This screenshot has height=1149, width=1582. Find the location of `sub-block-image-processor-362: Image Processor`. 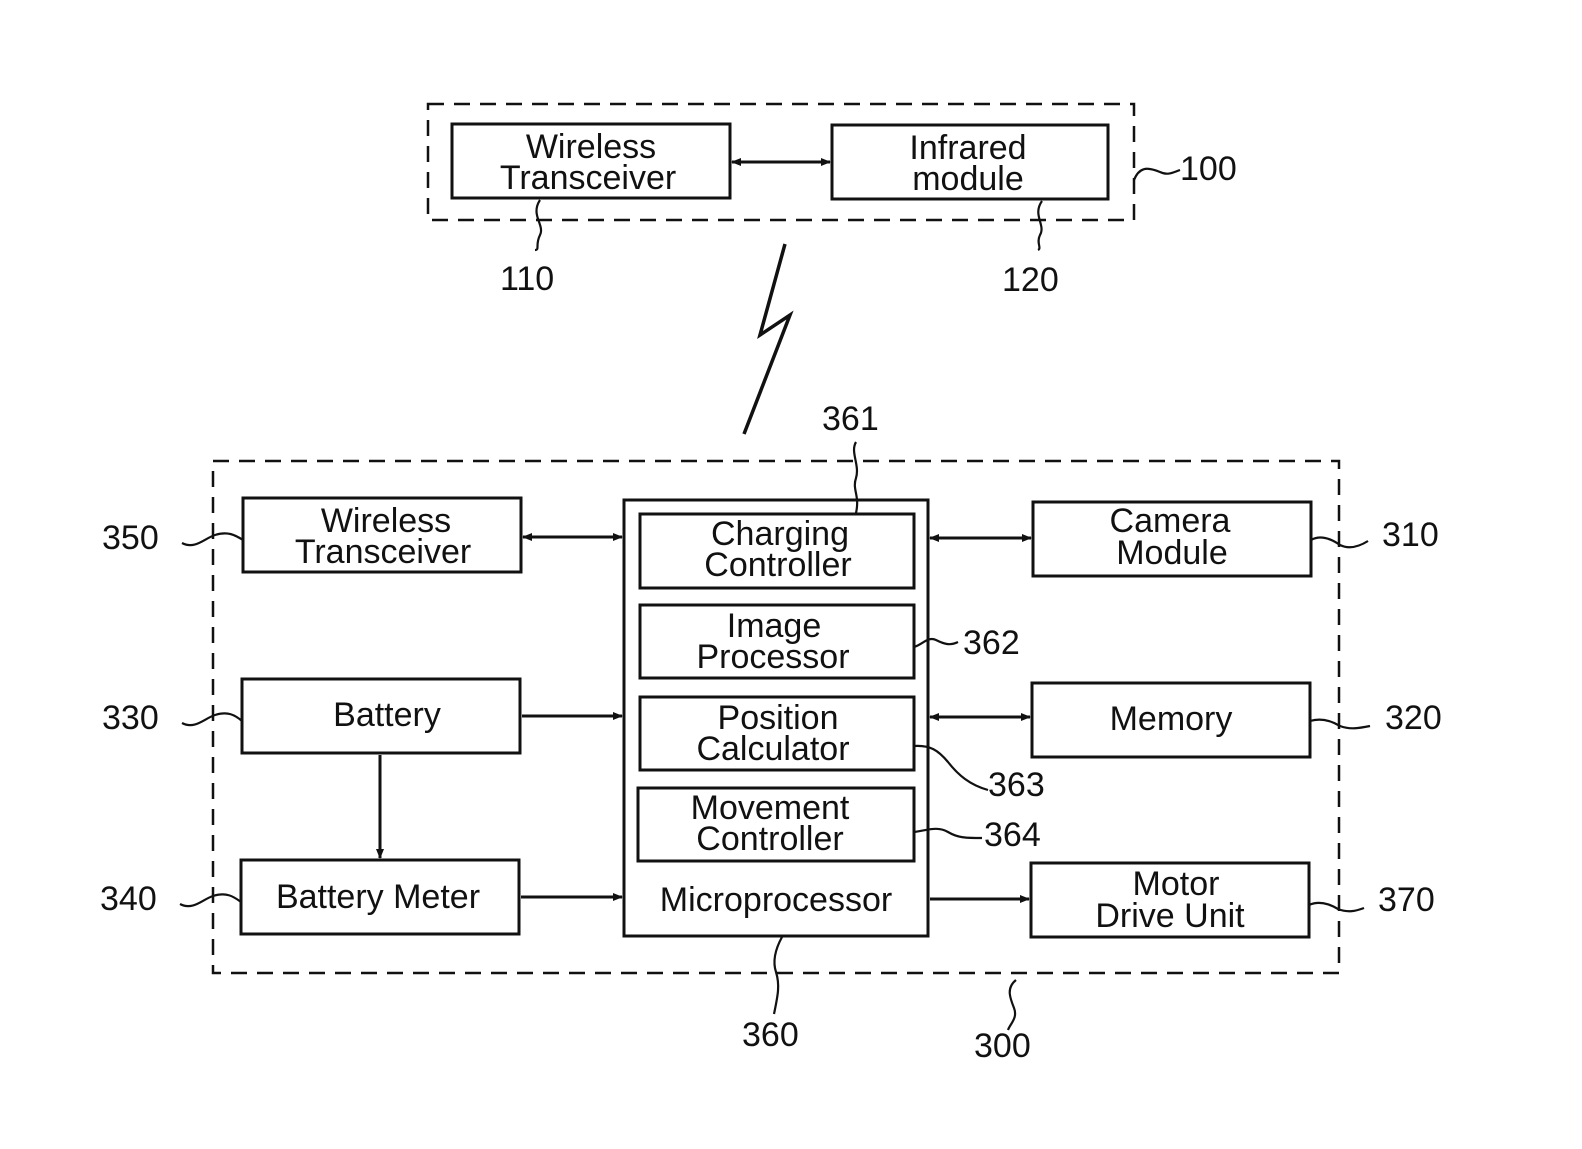

sub-block-image-processor-362: Image Processor is located at coordinates (777, 641).